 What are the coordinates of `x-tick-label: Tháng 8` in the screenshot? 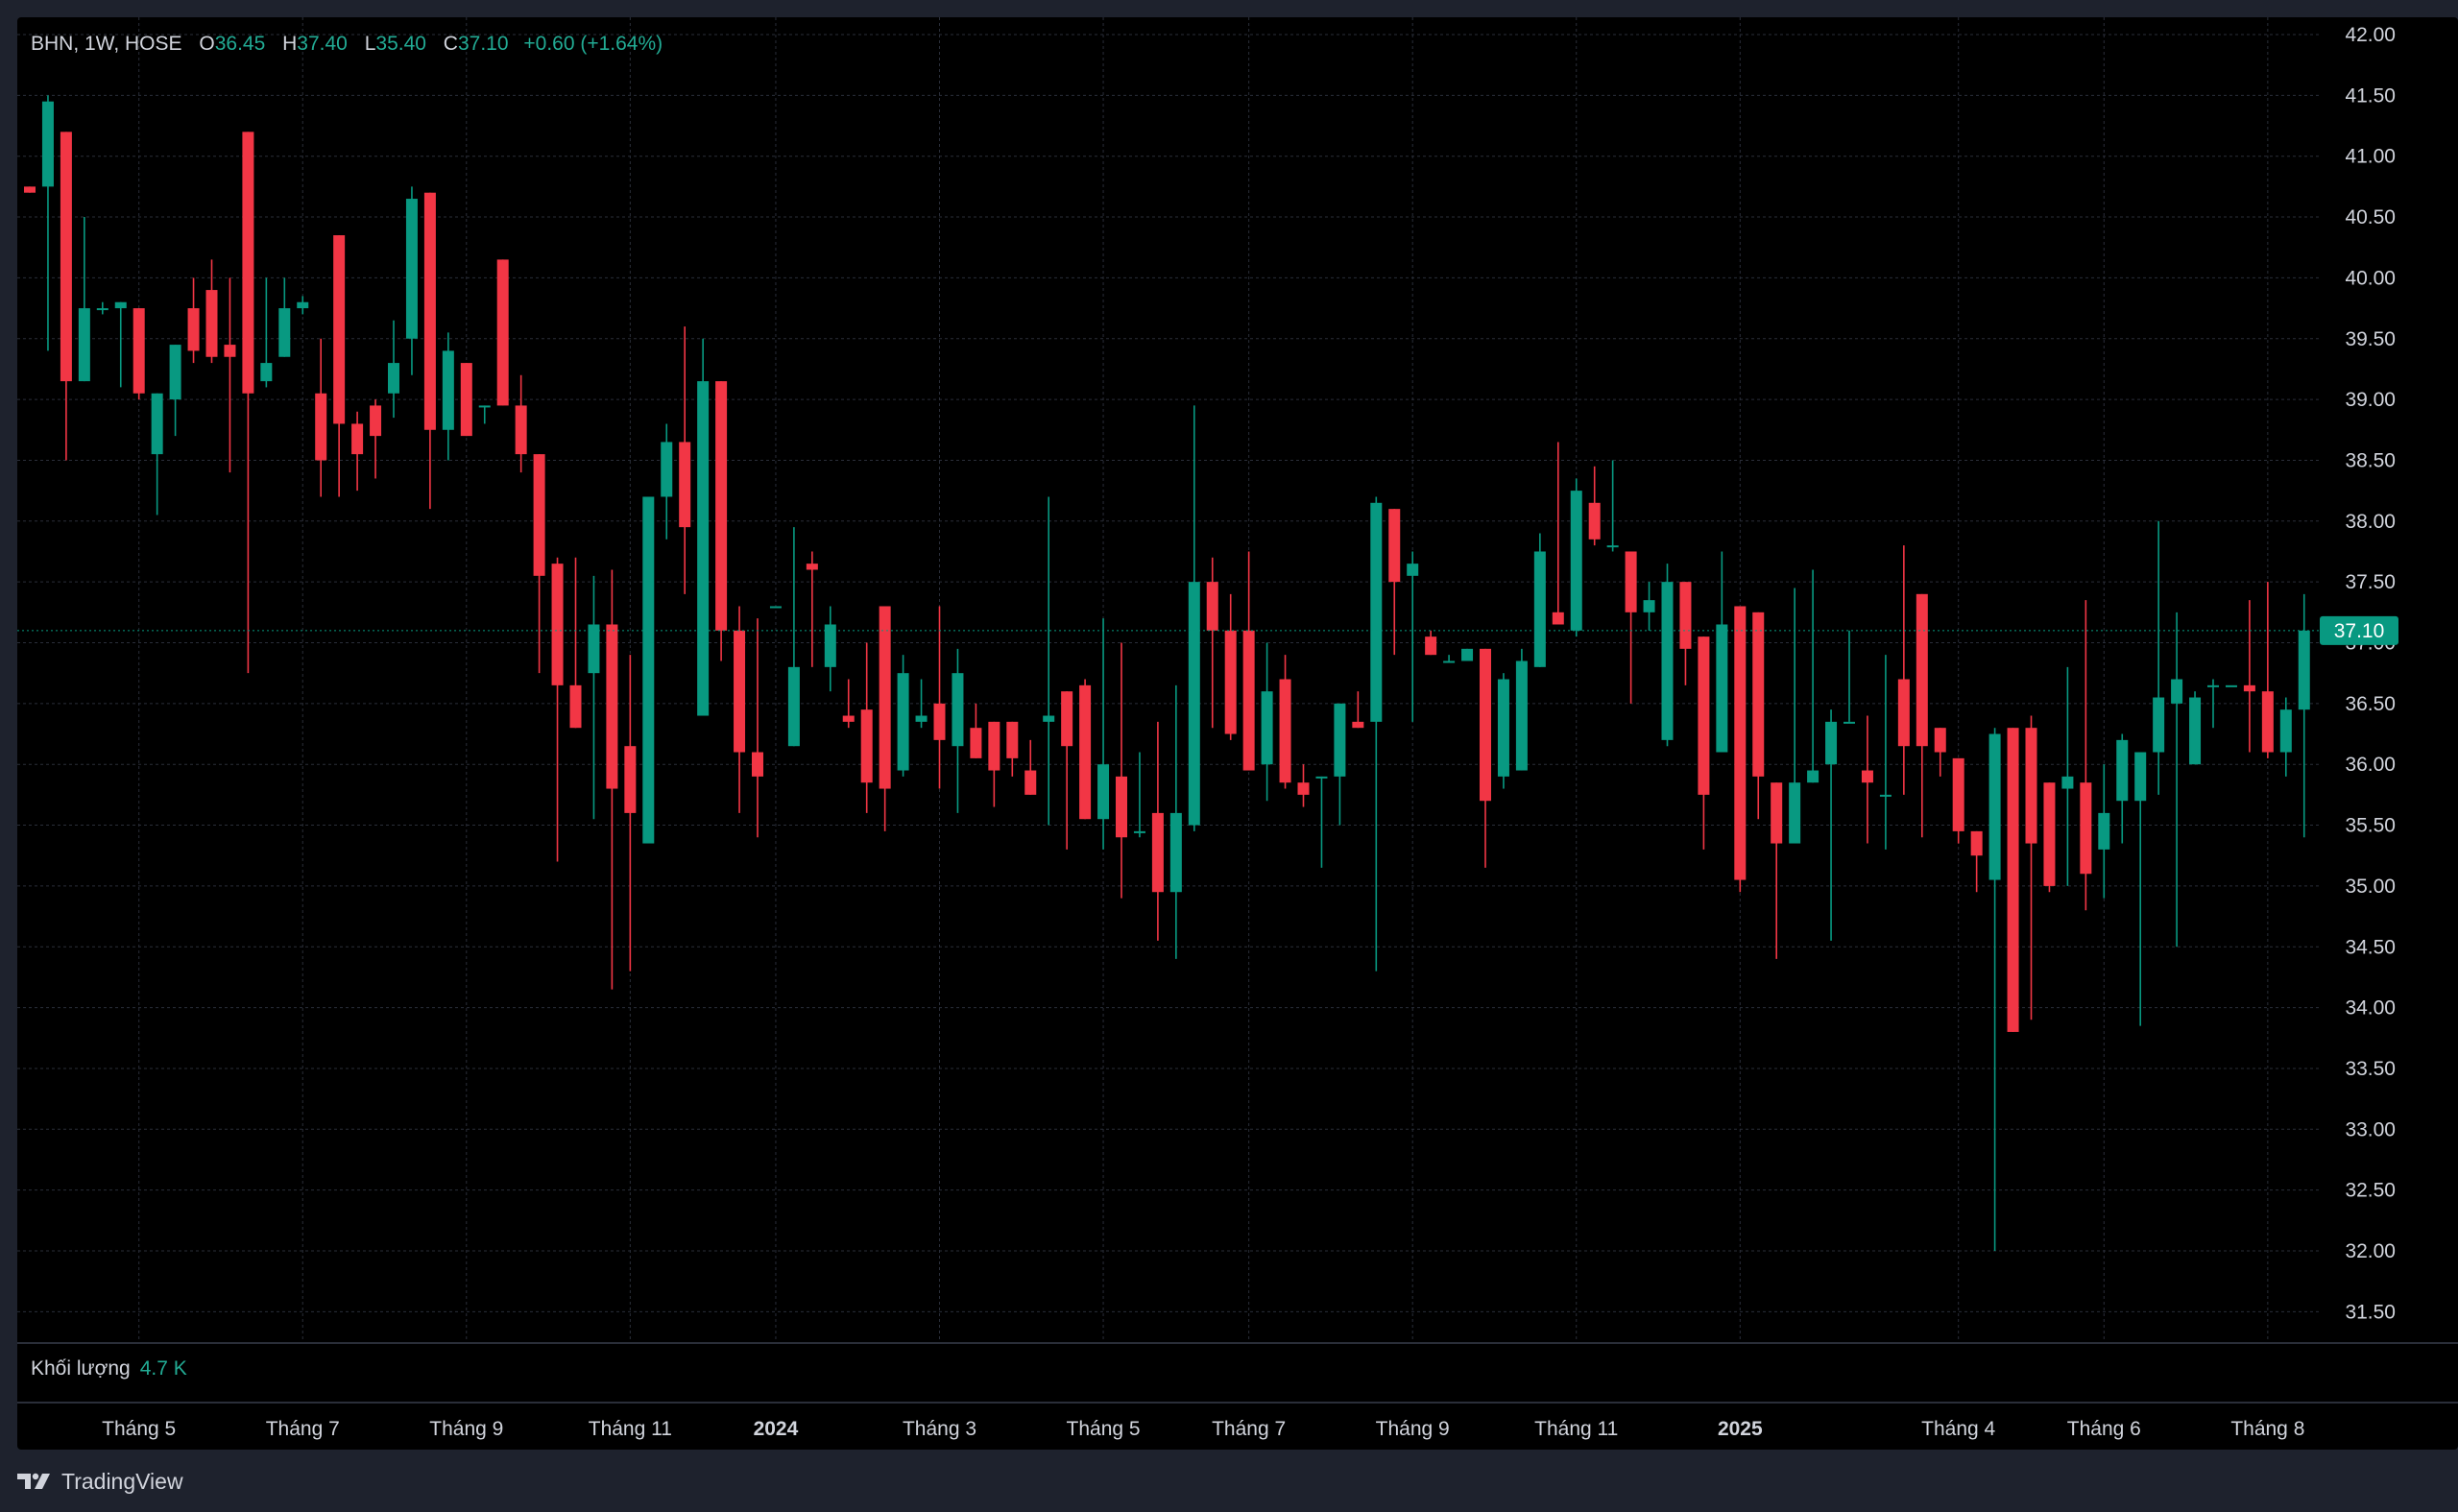 It's located at (2267, 1429).